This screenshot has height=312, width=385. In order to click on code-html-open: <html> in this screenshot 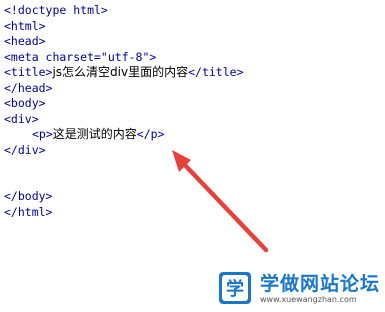, I will do `click(25, 25)`.